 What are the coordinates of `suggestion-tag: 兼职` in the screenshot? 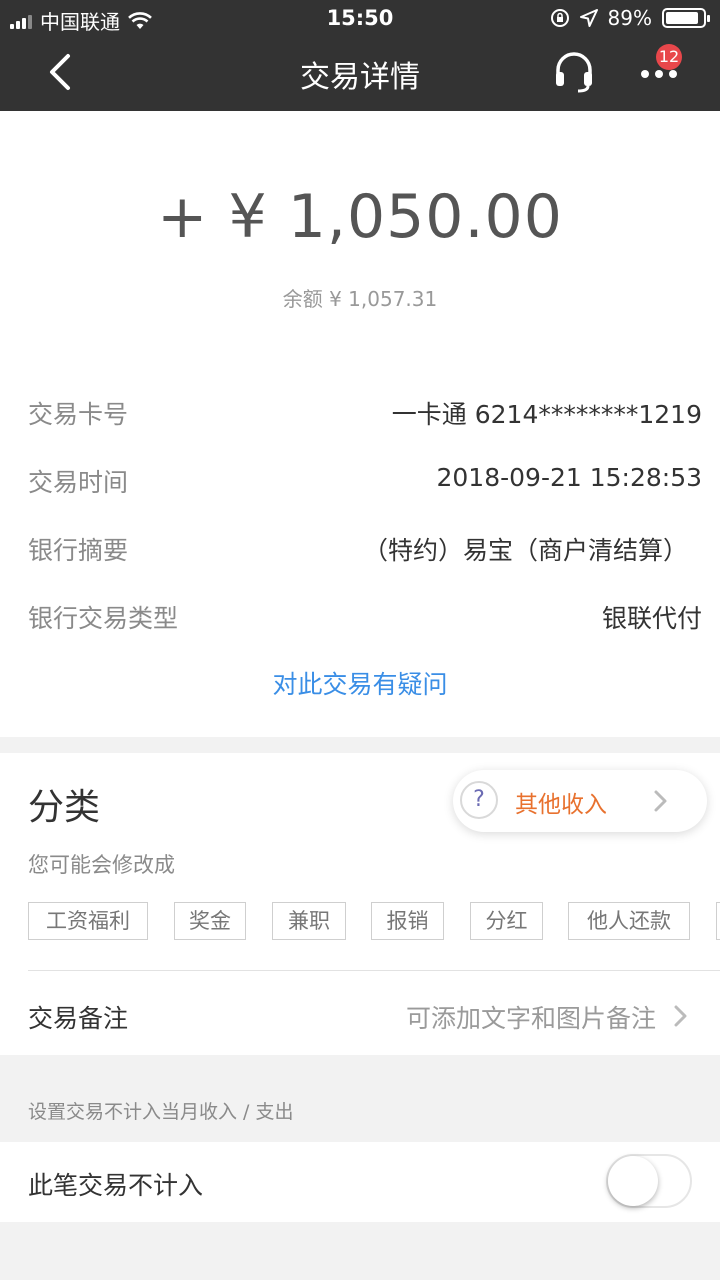 It's located at (309, 921).